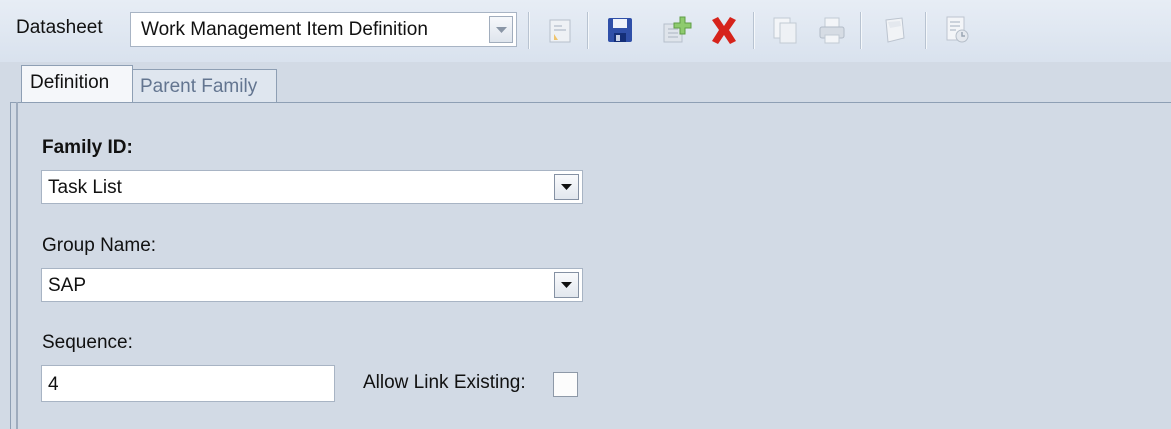 The height and width of the screenshot is (429, 1171). What do you see at coordinates (99, 245) in the screenshot?
I see `group-name-label: Group Name:` at bounding box center [99, 245].